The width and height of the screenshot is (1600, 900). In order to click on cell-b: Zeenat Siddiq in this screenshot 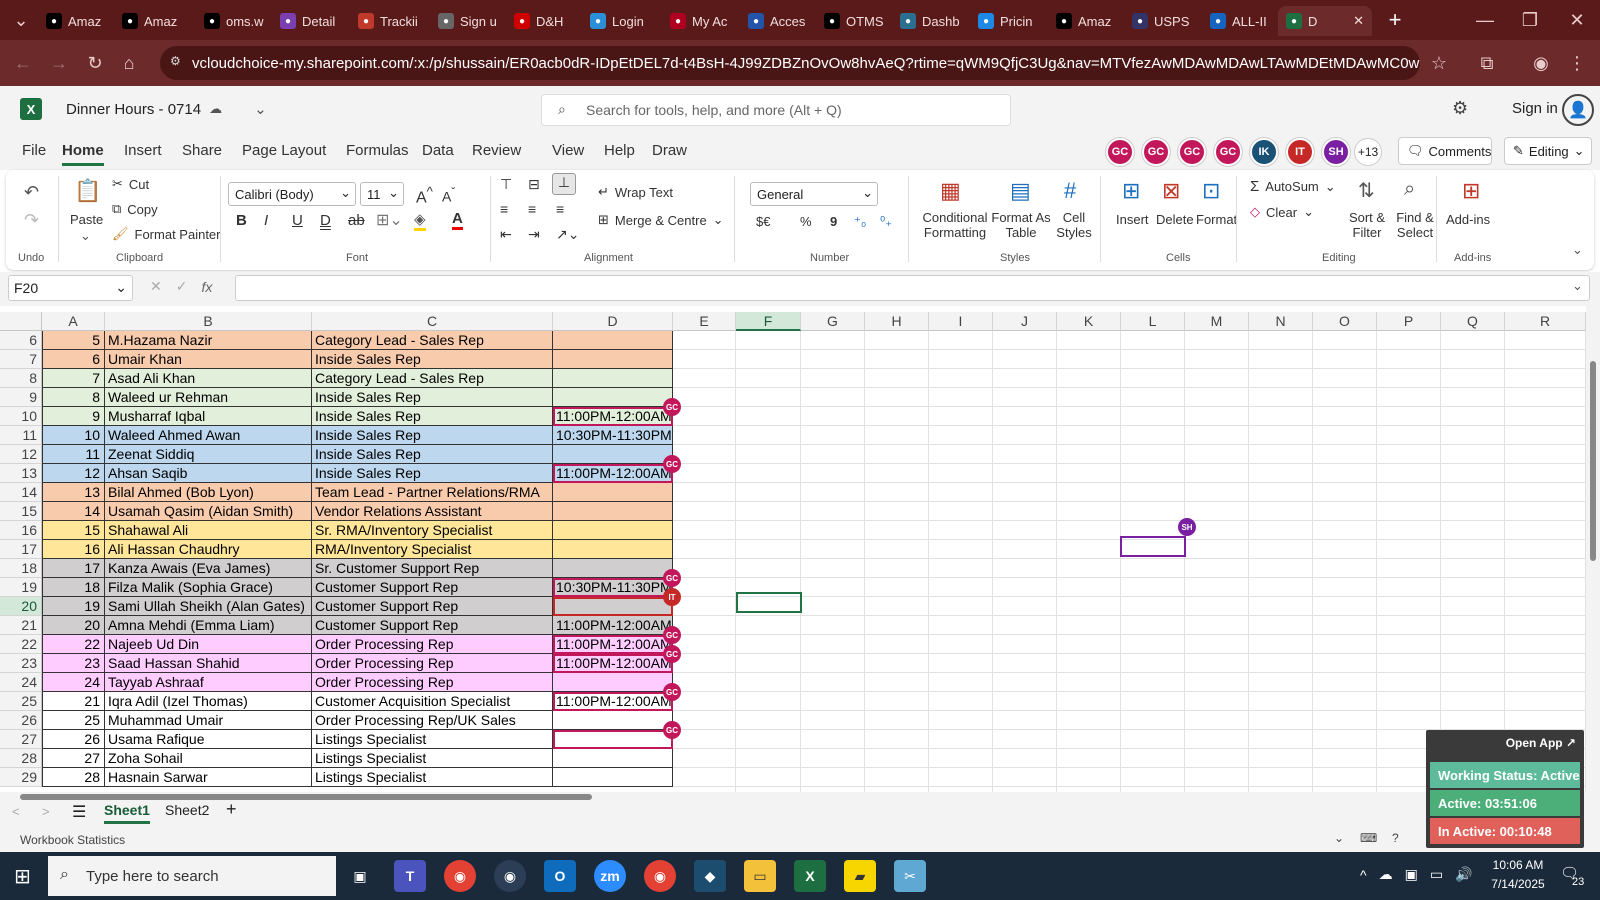, I will do `click(208, 454)`.